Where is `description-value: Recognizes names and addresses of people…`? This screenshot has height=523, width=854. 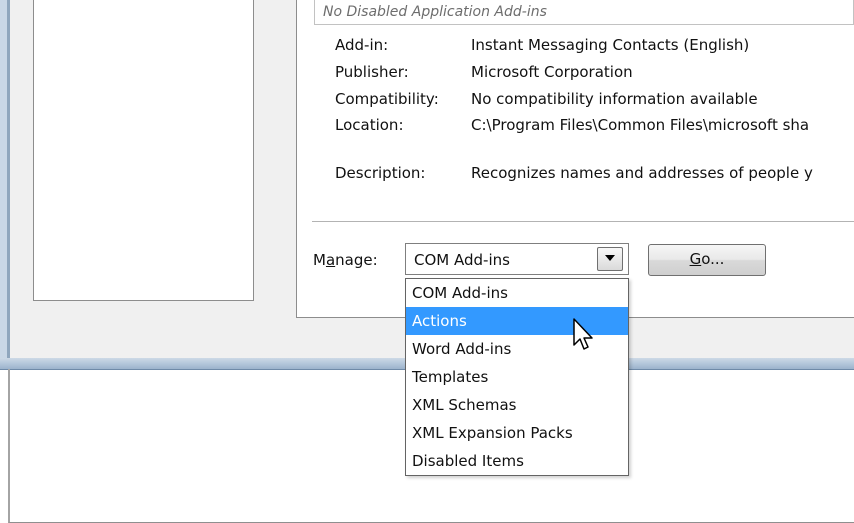 description-value: Recognizes names and addresses of people… is located at coordinates (642, 173).